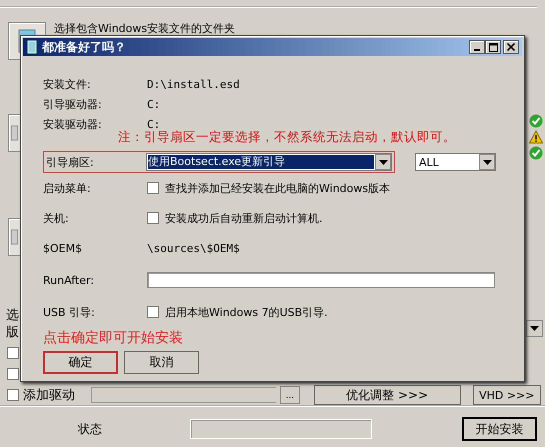 The height and width of the screenshot is (447, 545). Describe the element at coordinates (84, 47) in the screenshot. I see `window-title: 都准备好了吗？` at that location.